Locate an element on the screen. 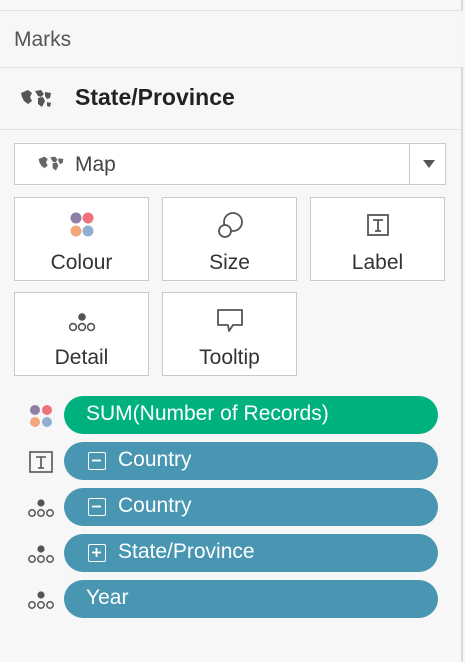 Image resolution: width=465 pixels, height=662 pixels. detail-card-label: Detail is located at coordinates (81, 357).